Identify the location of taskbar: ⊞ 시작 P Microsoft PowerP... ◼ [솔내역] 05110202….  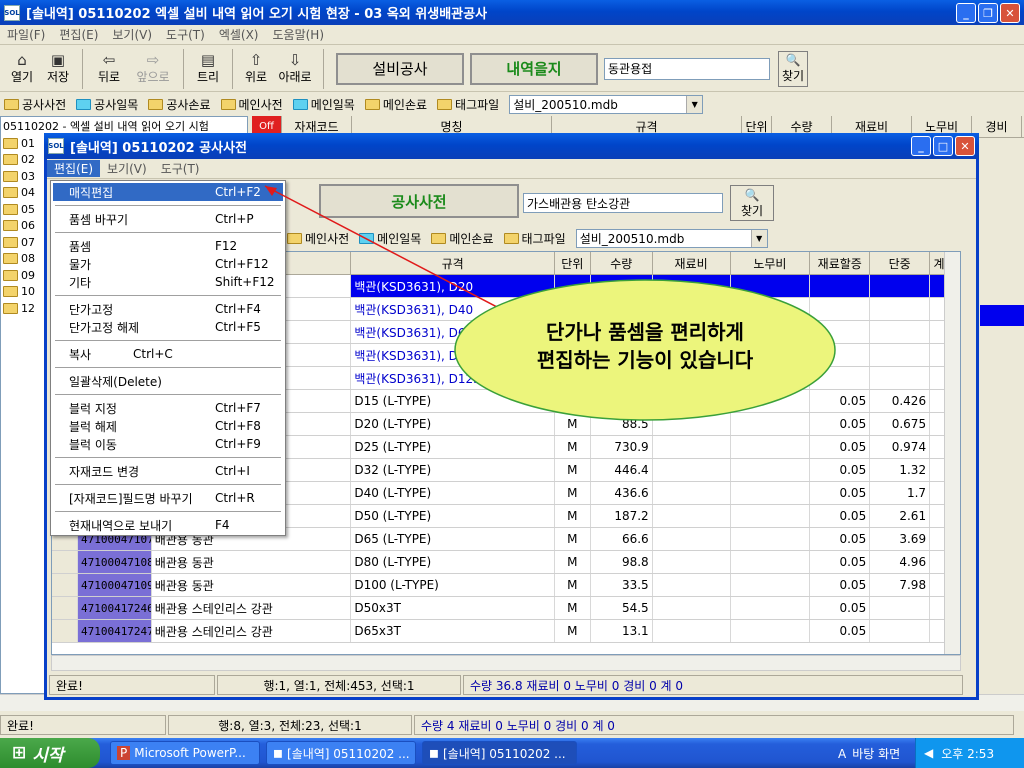
(512, 753).